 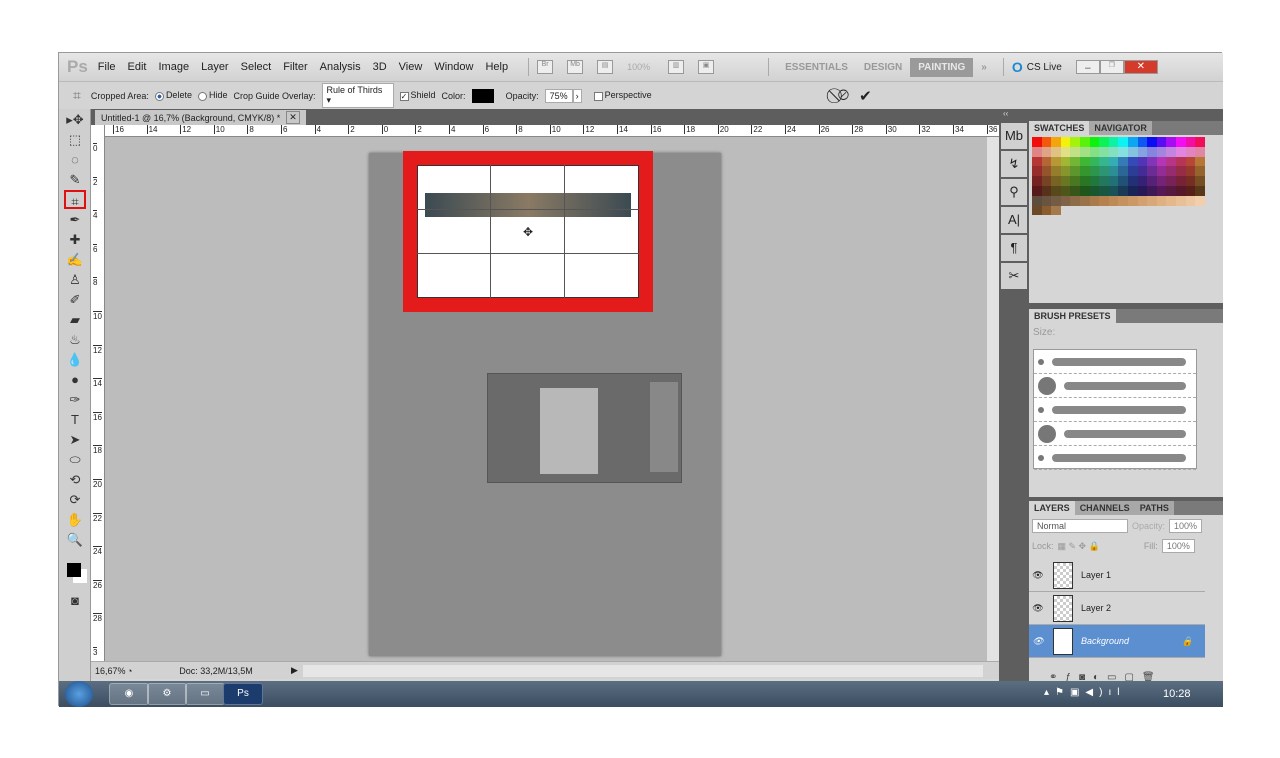 What do you see at coordinates (1104, 508) in the screenshot?
I see `tab-channels: CHANNELS` at bounding box center [1104, 508].